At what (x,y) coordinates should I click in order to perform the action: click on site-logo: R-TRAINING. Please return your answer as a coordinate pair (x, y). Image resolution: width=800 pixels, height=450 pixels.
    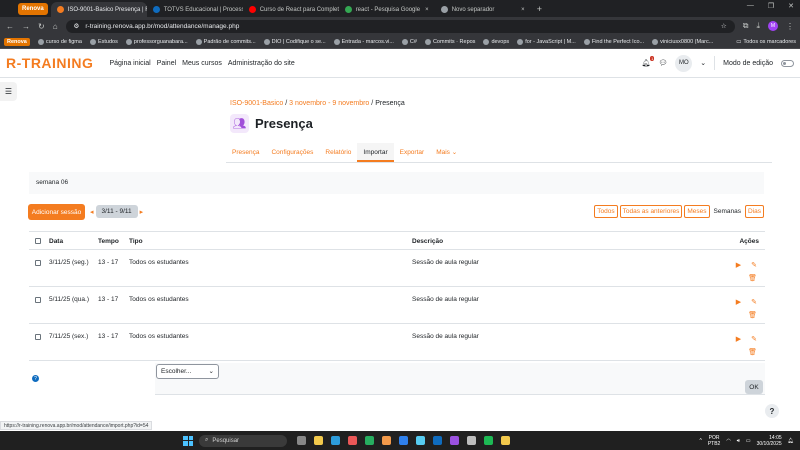
    Looking at the image, I should click on (49, 63).